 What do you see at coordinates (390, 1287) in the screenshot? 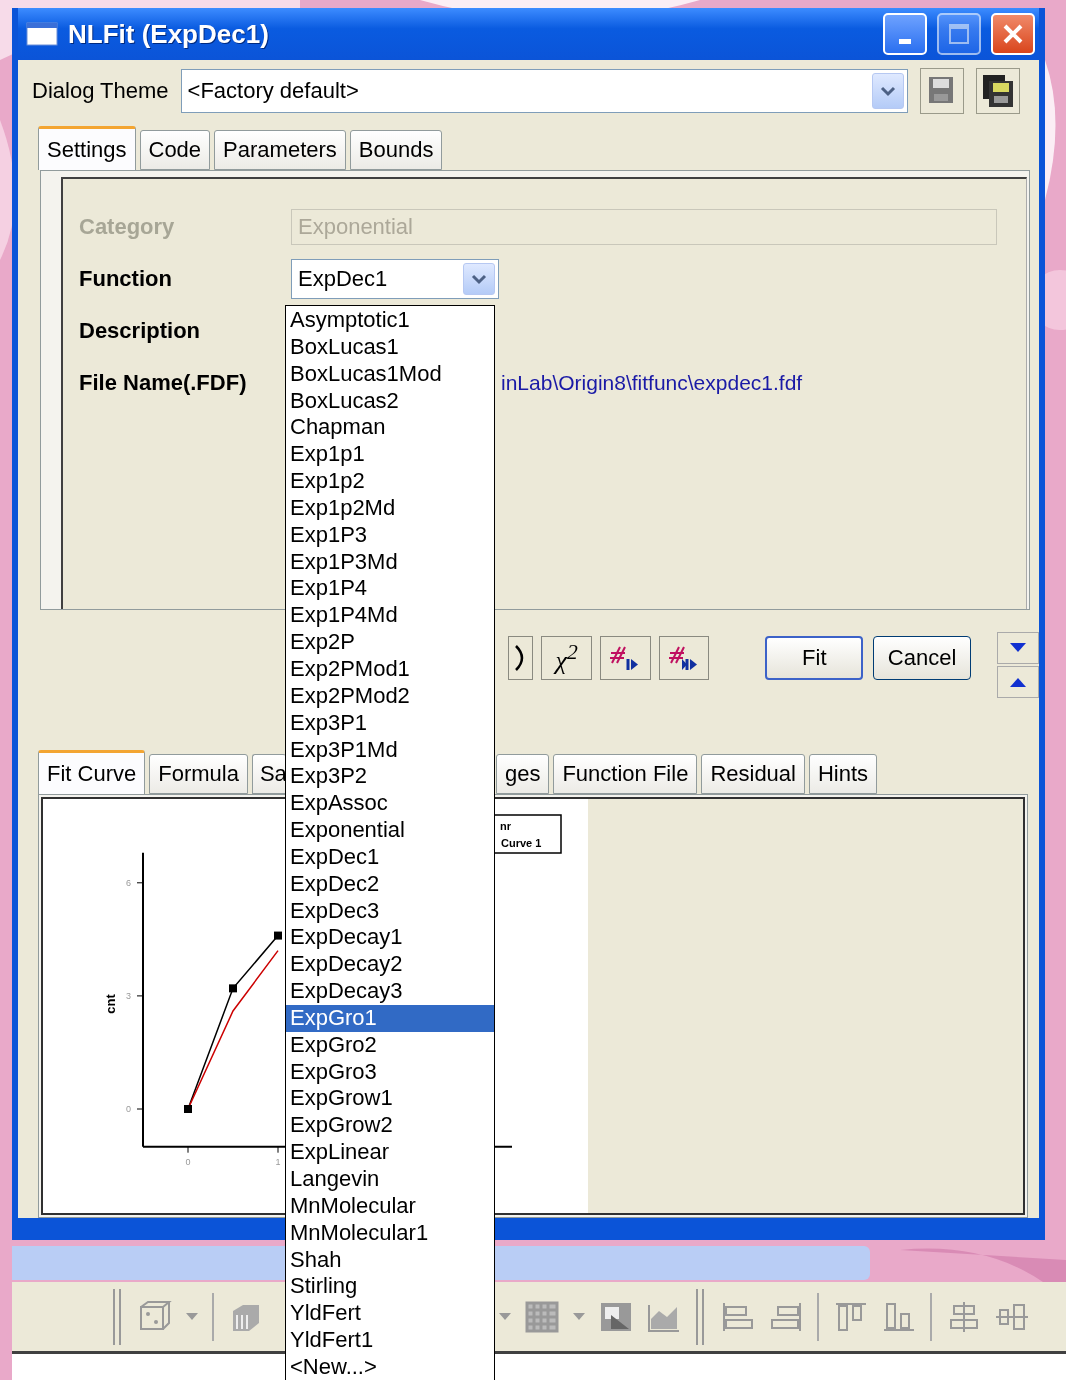
I see `list-item: Stirling` at bounding box center [390, 1287].